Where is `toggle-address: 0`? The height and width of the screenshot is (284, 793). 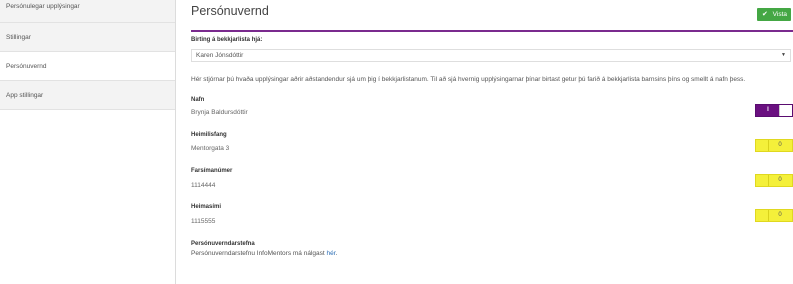 toggle-address: 0 is located at coordinates (774, 145).